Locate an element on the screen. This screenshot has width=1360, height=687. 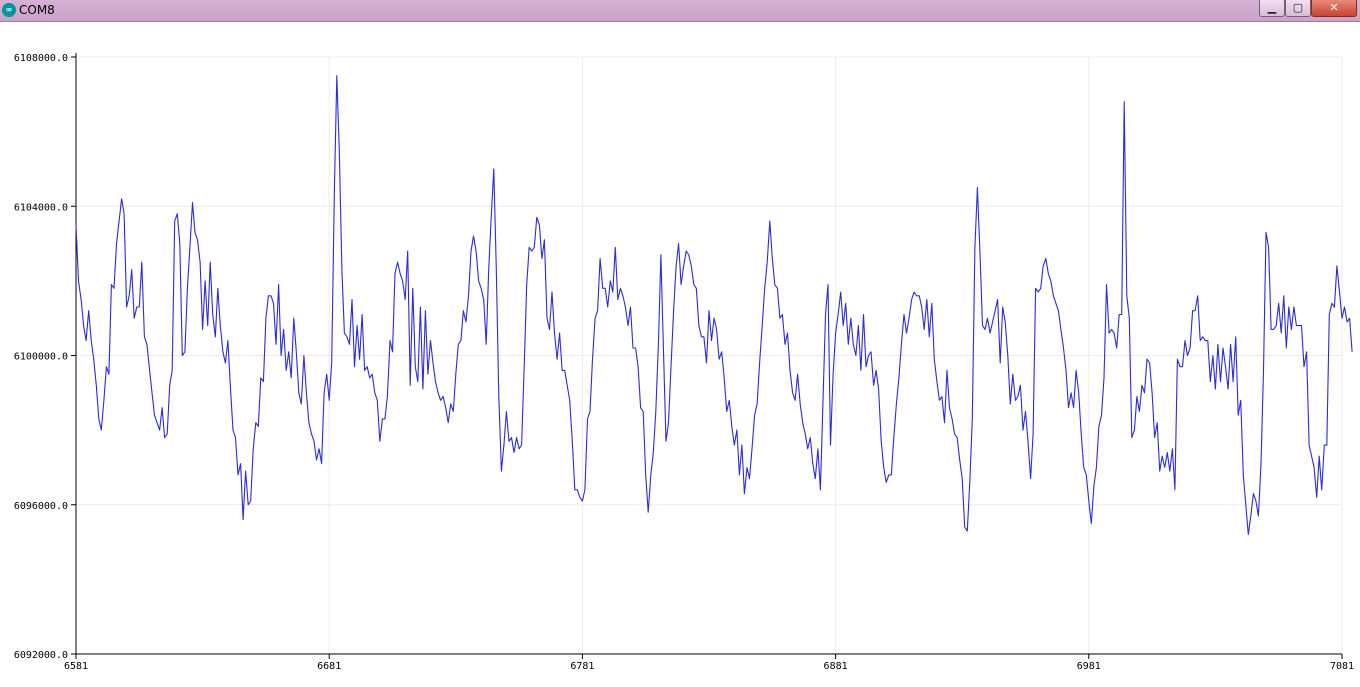
maximize-button: ▢ is located at coordinates (1298, 8).